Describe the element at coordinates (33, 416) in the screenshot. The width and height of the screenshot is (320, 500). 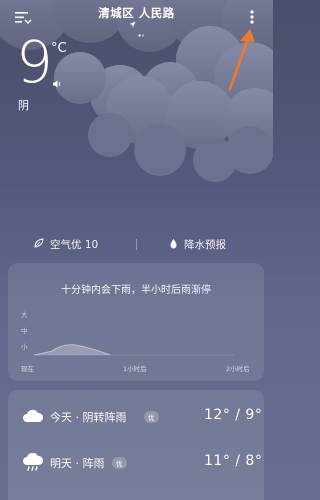
I see `cloudy-icon` at that location.